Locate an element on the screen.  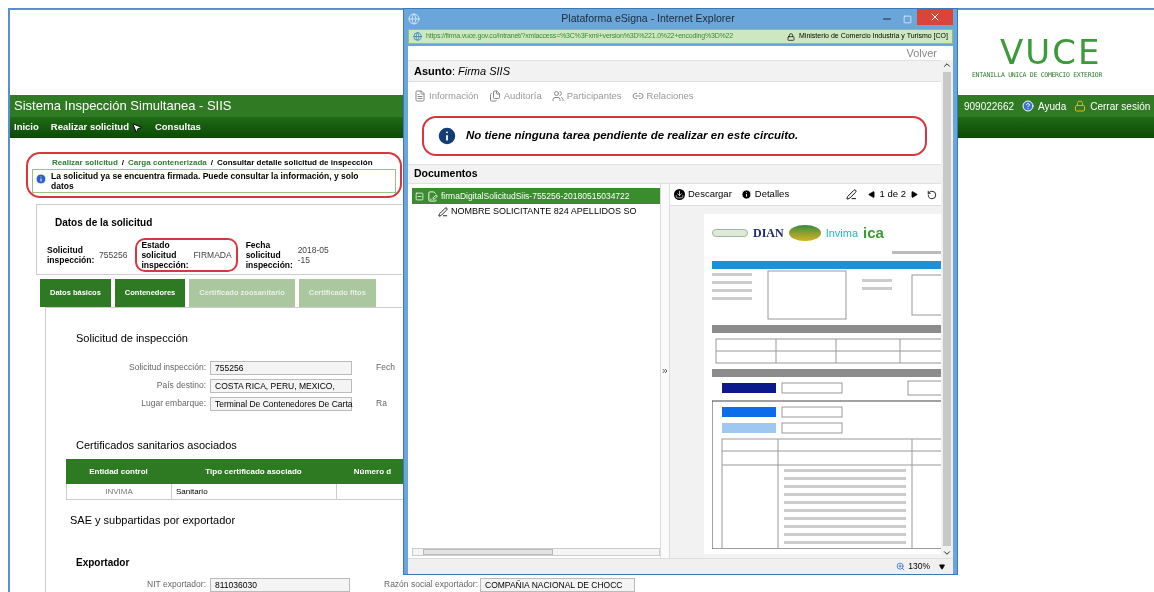
input-field: COSTA RICA, PERU, MEXICO, is located at coordinates (281, 385).